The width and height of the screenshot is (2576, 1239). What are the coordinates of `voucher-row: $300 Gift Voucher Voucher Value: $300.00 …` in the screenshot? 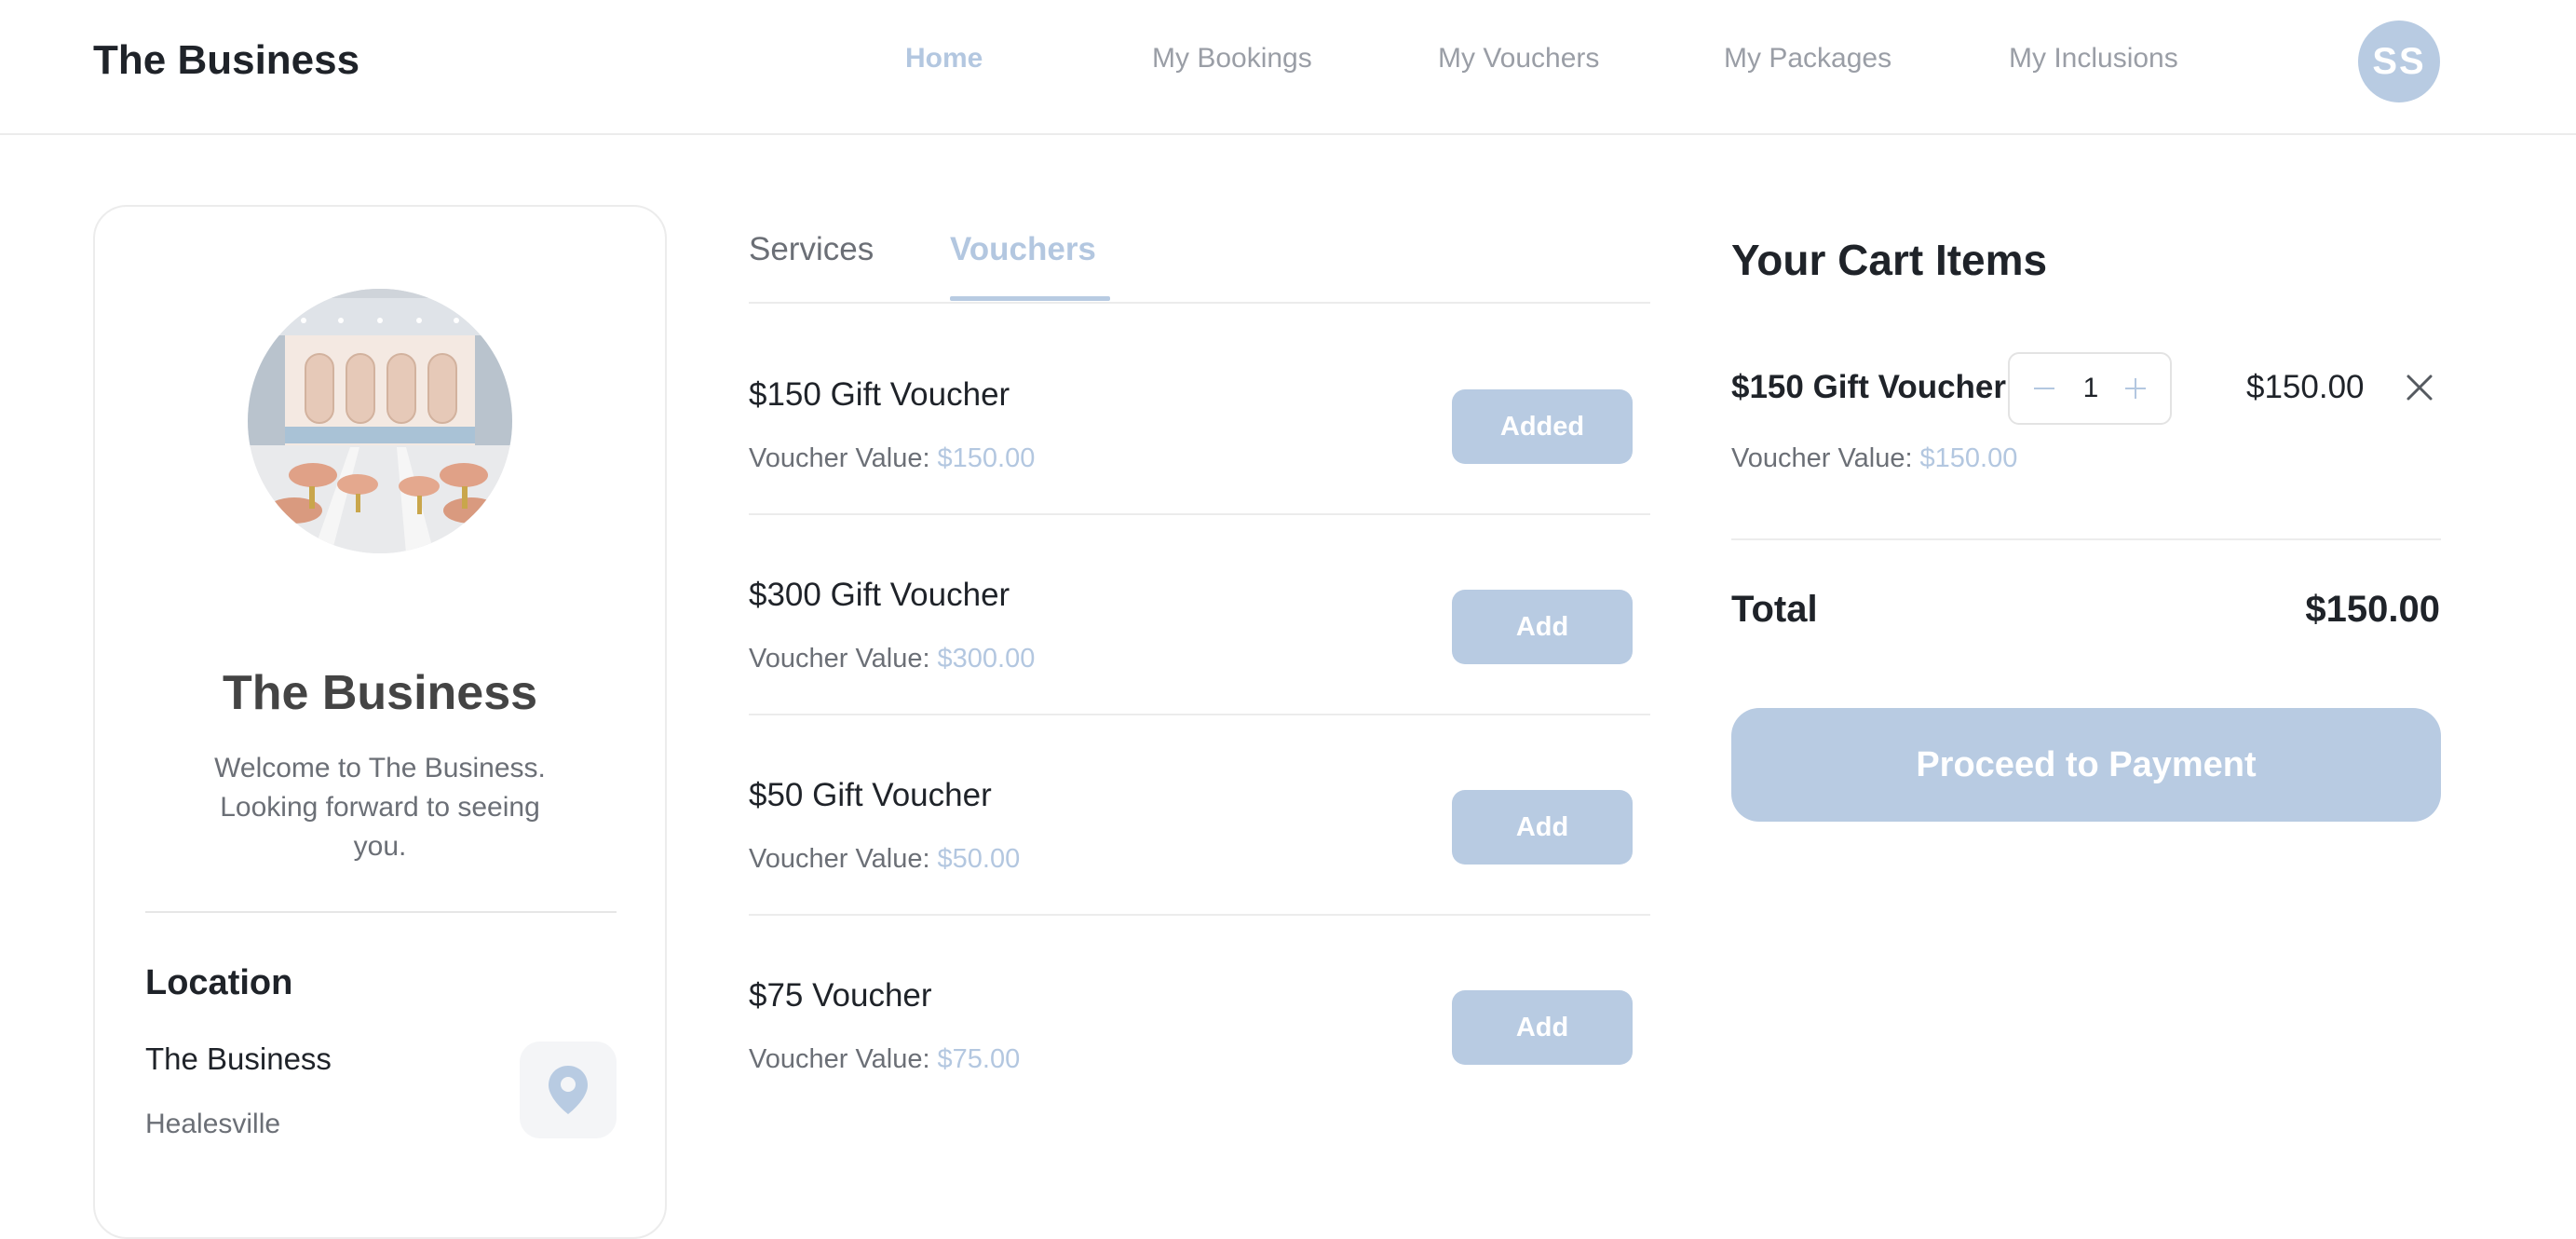 It's located at (1199, 615).